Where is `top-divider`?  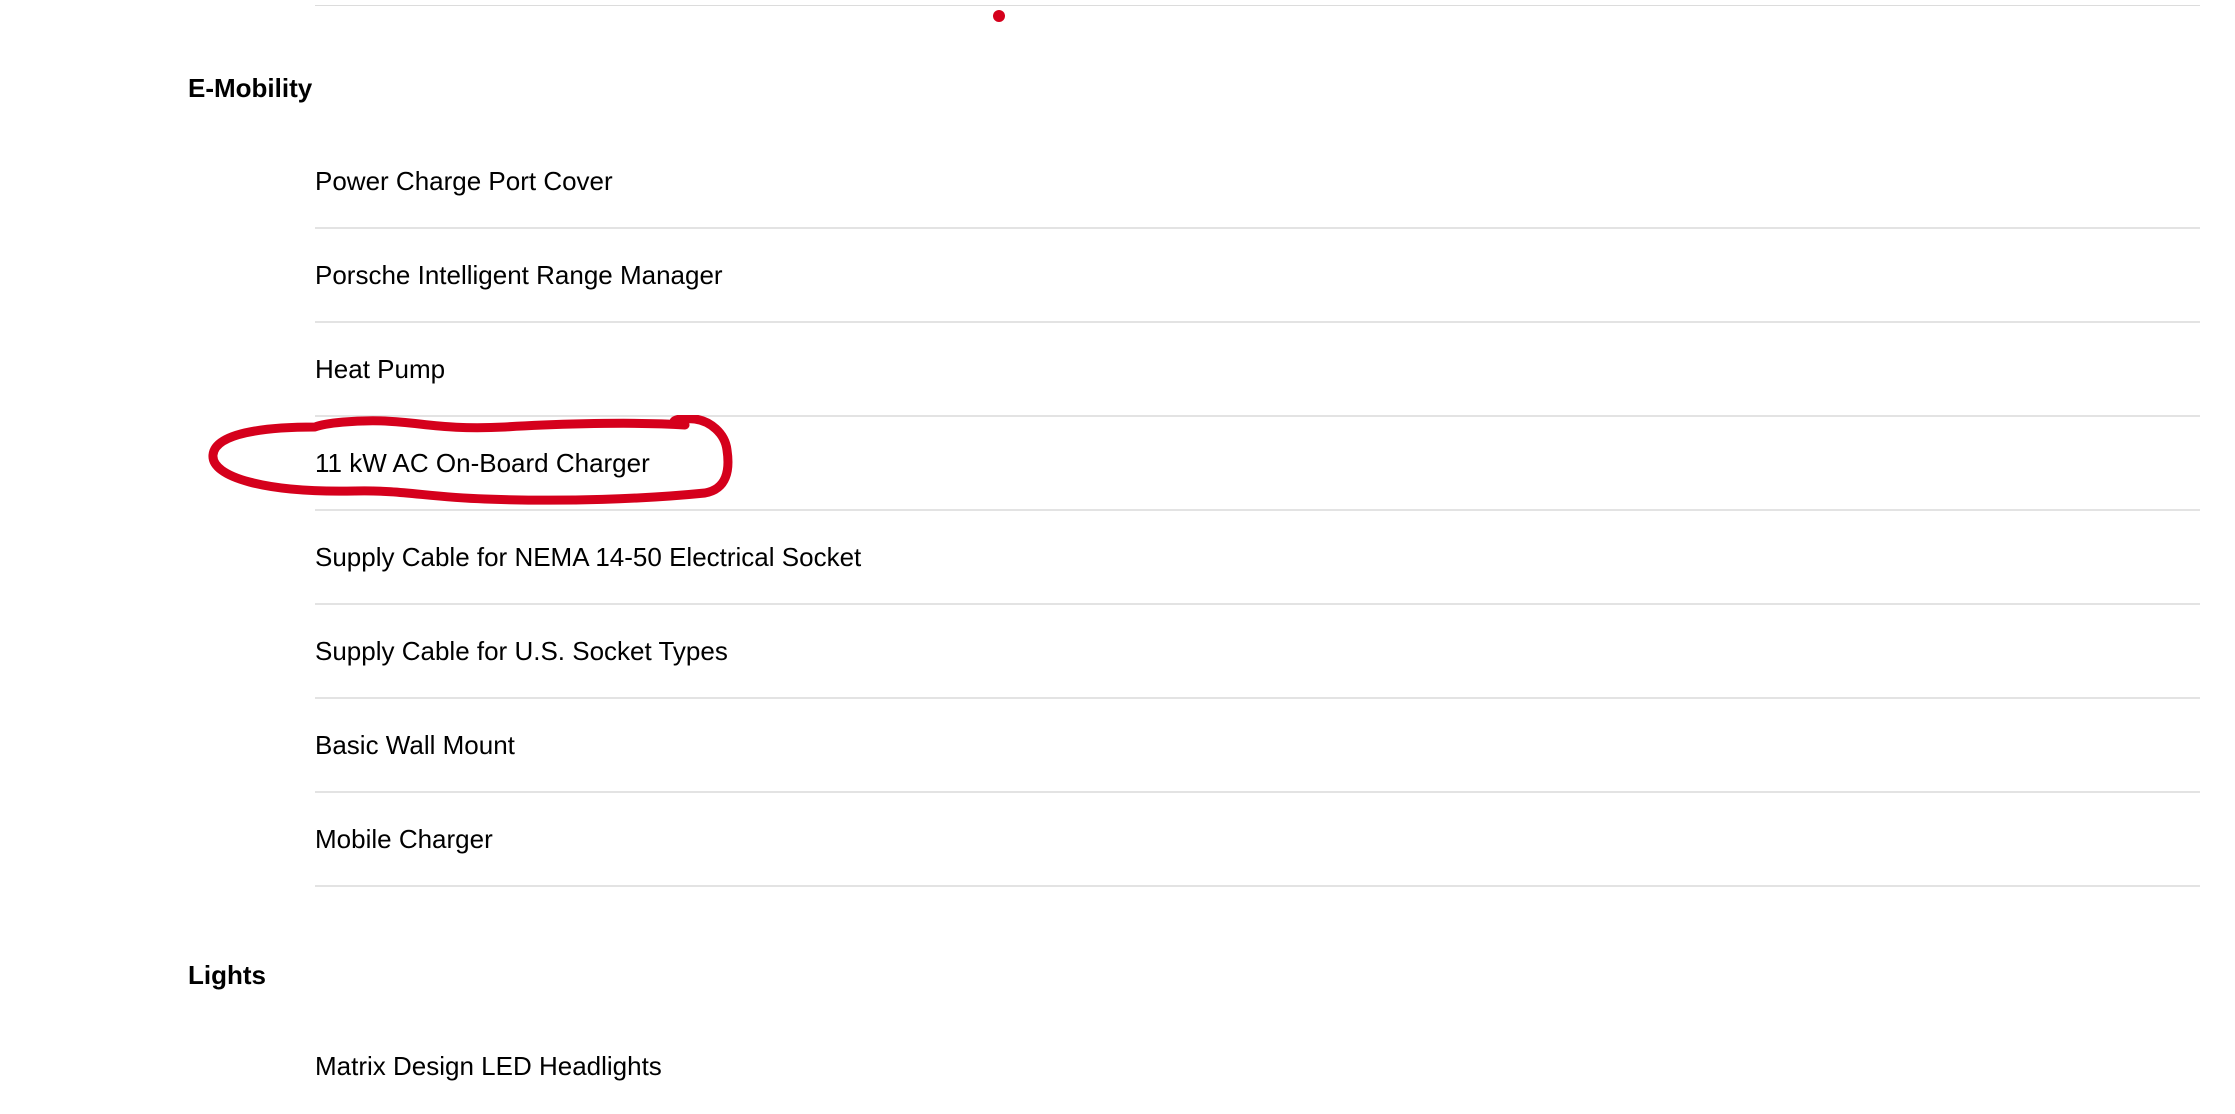 top-divider is located at coordinates (1257, 5).